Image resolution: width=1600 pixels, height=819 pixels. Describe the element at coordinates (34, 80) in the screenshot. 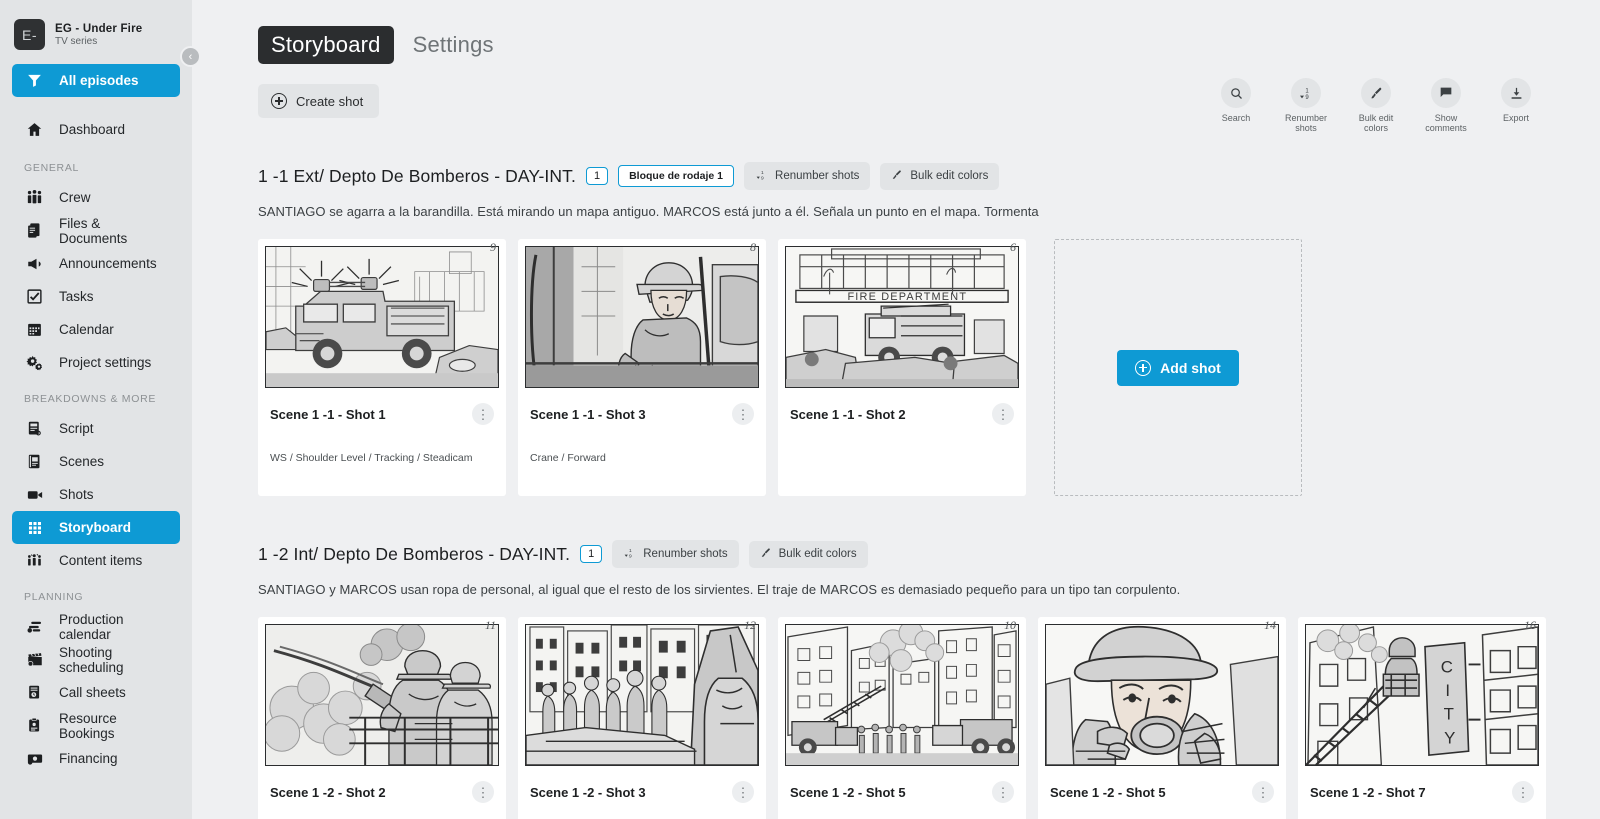

I see `filter-icon` at that location.